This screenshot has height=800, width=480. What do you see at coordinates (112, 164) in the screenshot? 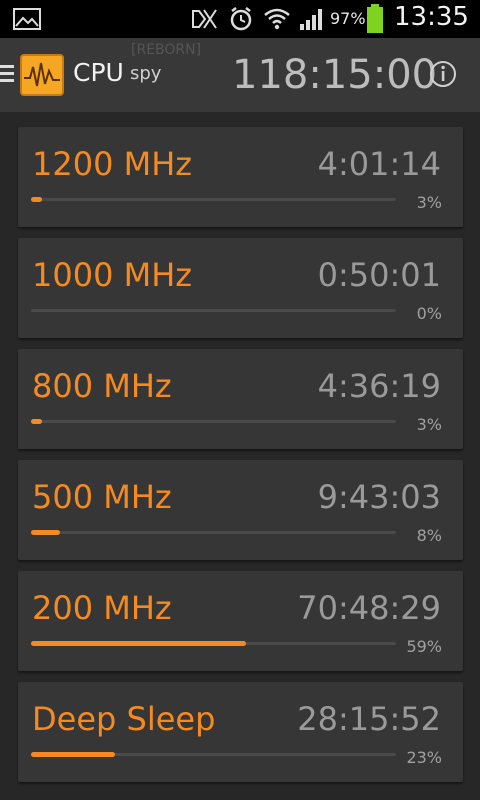
I see `state-label: 1200 MHz` at bounding box center [112, 164].